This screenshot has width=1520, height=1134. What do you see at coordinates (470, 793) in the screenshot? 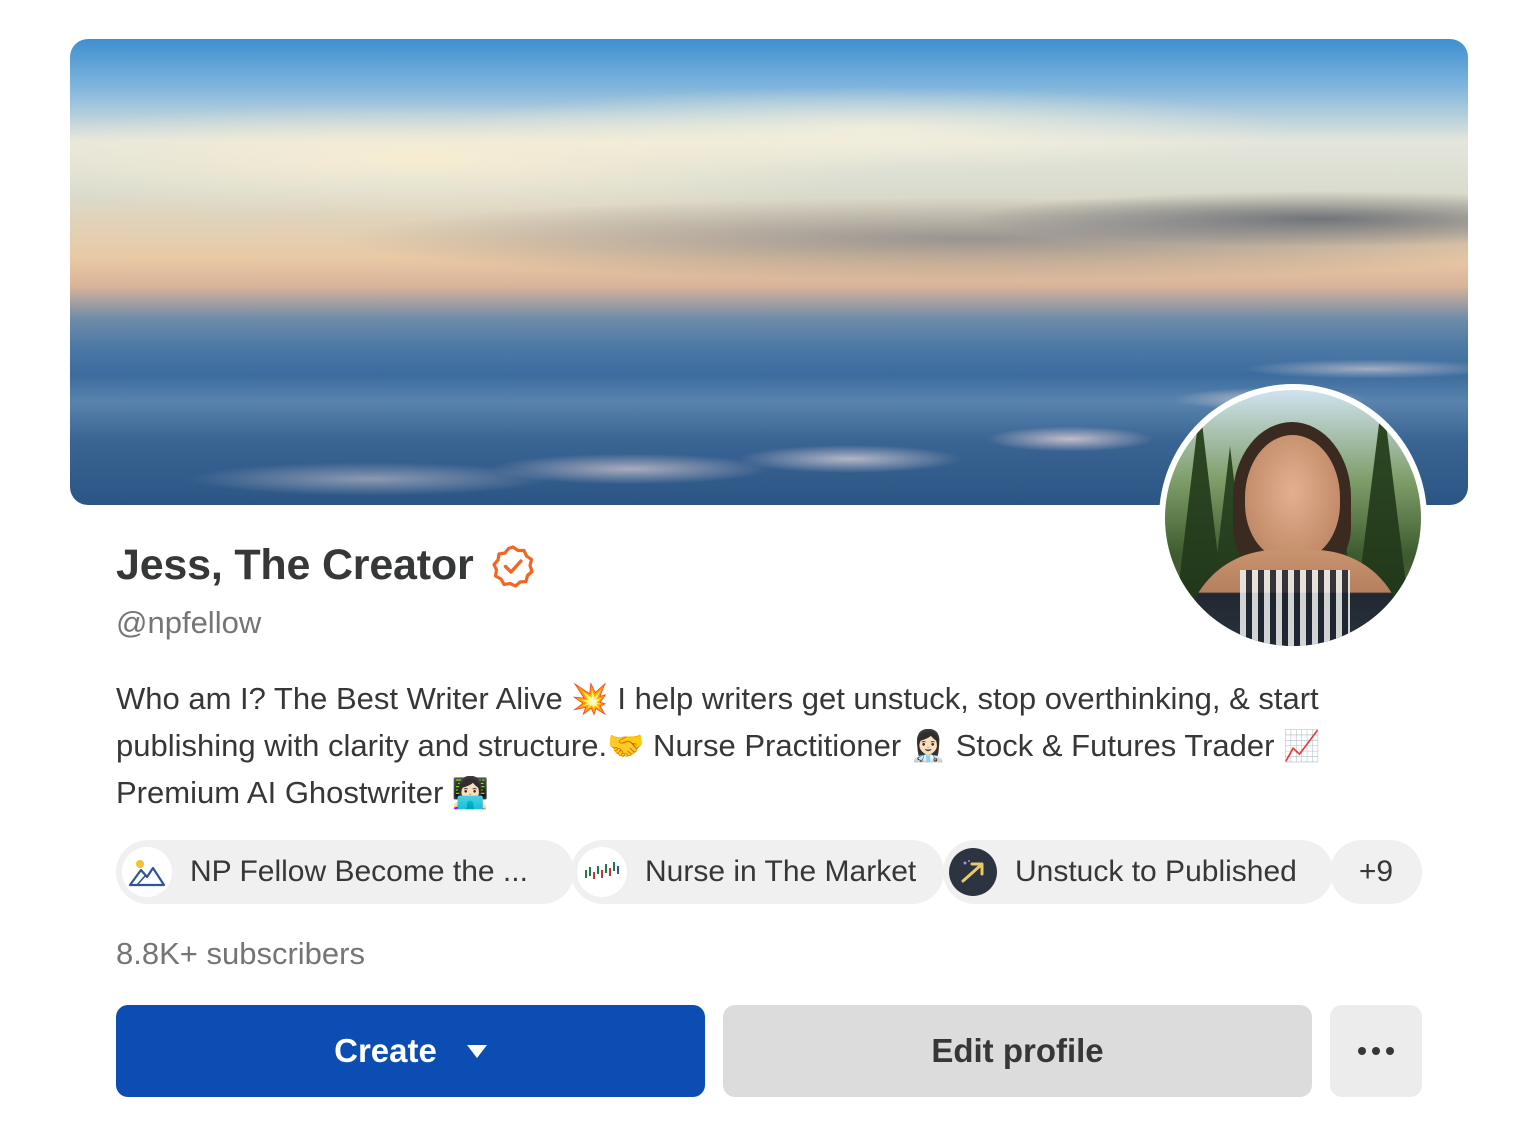
I see `technologist-emoji-icon: 👩🏻‍💻` at bounding box center [470, 793].